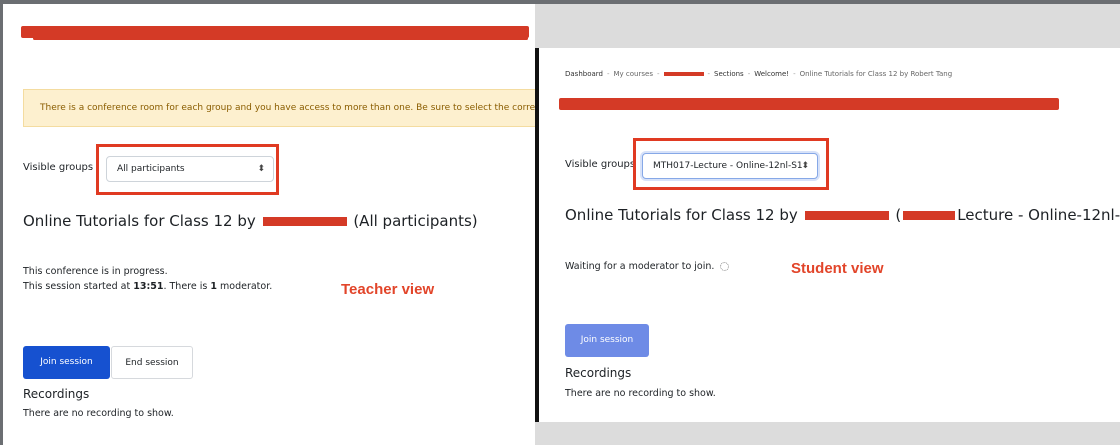 Image resolution: width=1120 pixels, height=445 pixels. What do you see at coordinates (633, 74) in the screenshot?
I see `breadcrumb-my-courses: My courses` at bounding box center [633, 74].